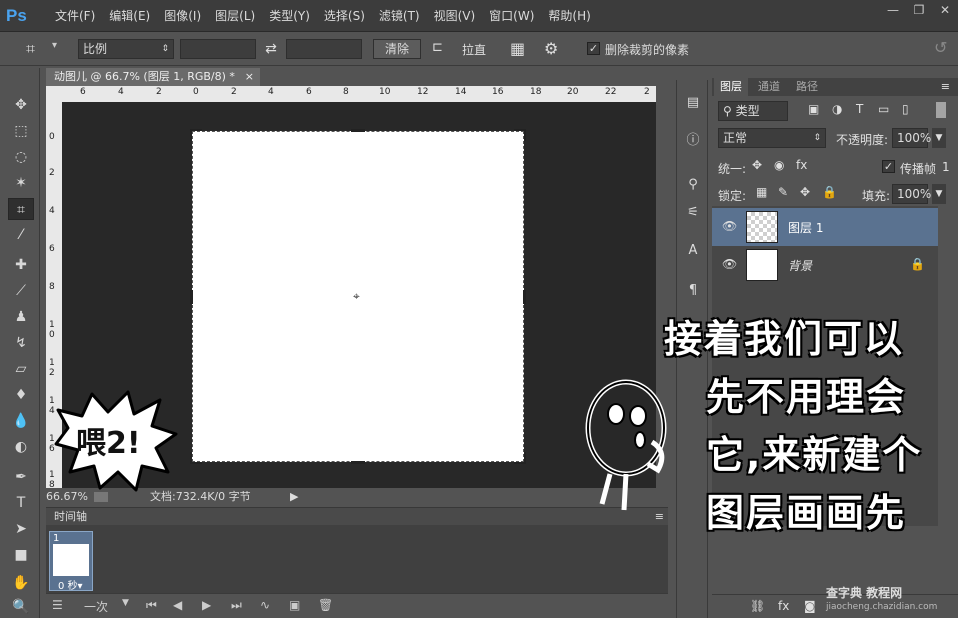 The image size is (958, 618). What do you see at coordinates (325, 605) in the screenshot?
I see `trash-icon: 🗑` at bounding box center [325, 605].